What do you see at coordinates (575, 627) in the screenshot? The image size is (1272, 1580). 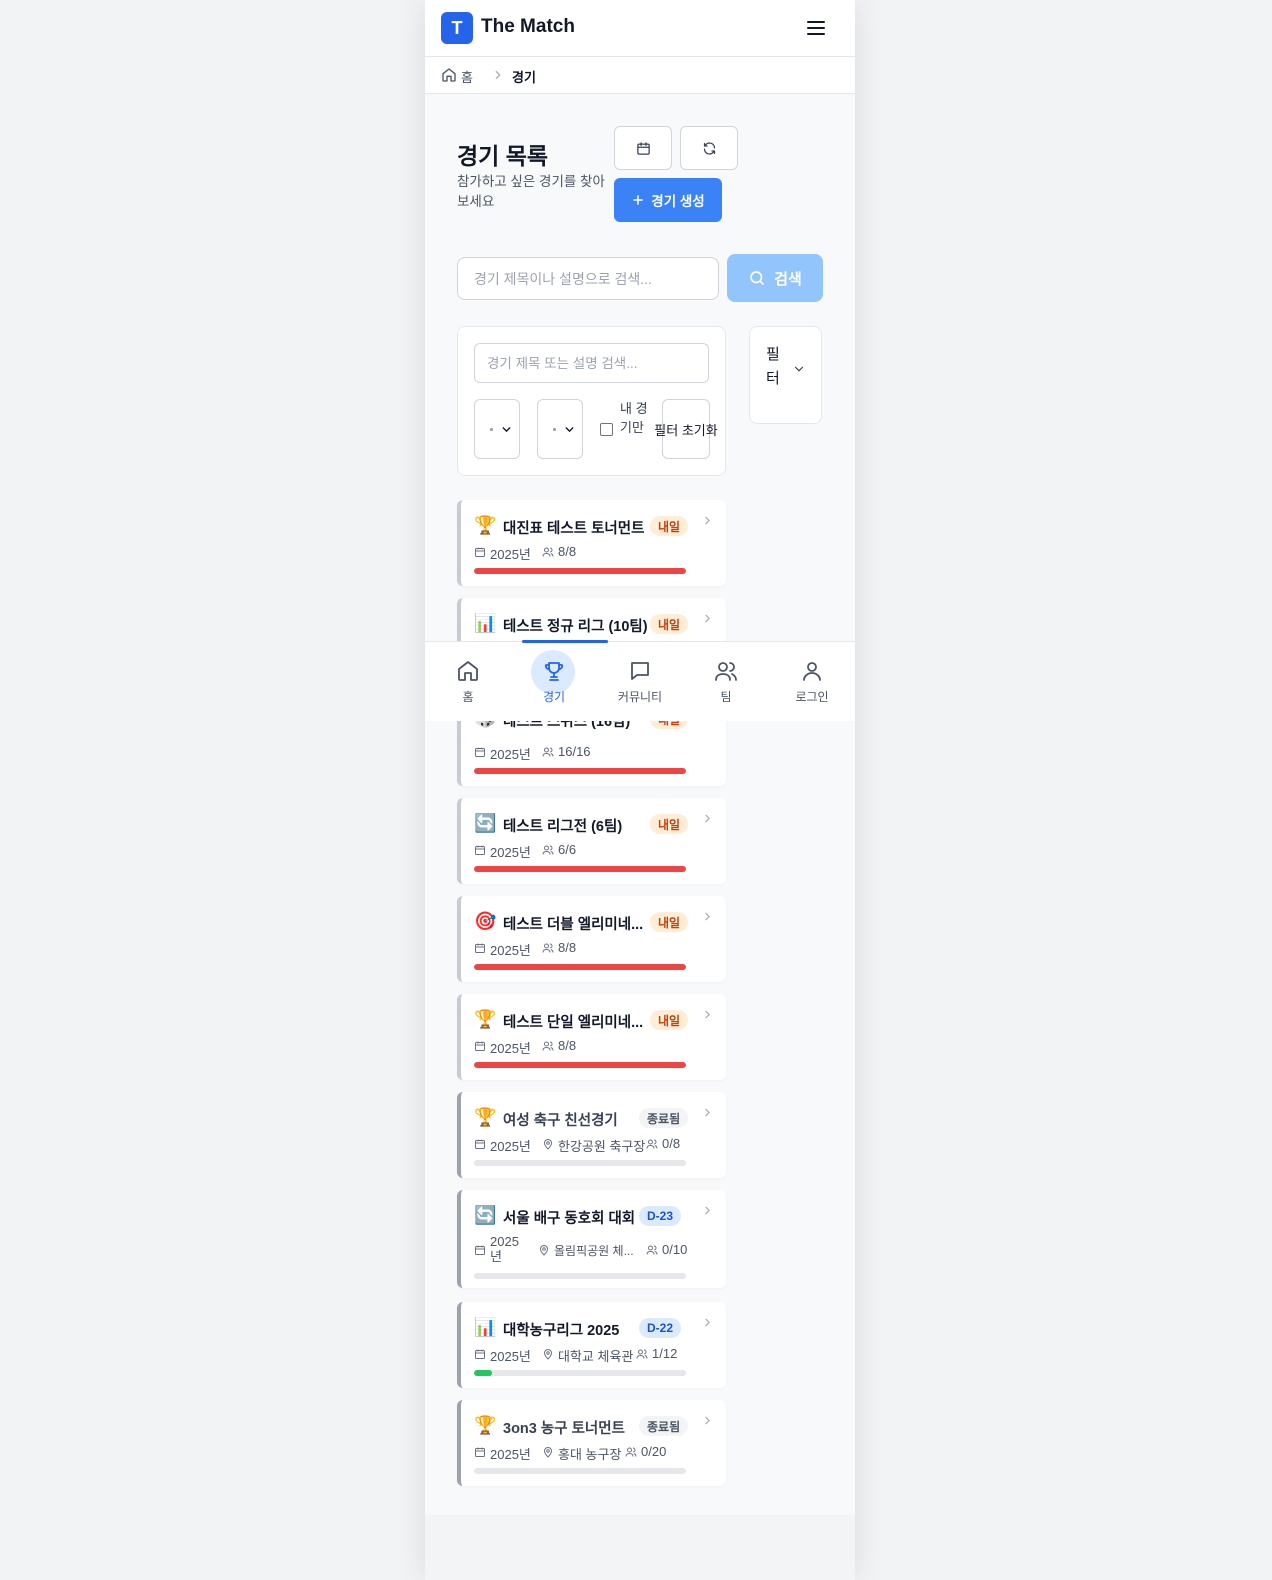 I see `match-title: 테스트 정규 리그 (10팀)` at bounding box center [575, 627].